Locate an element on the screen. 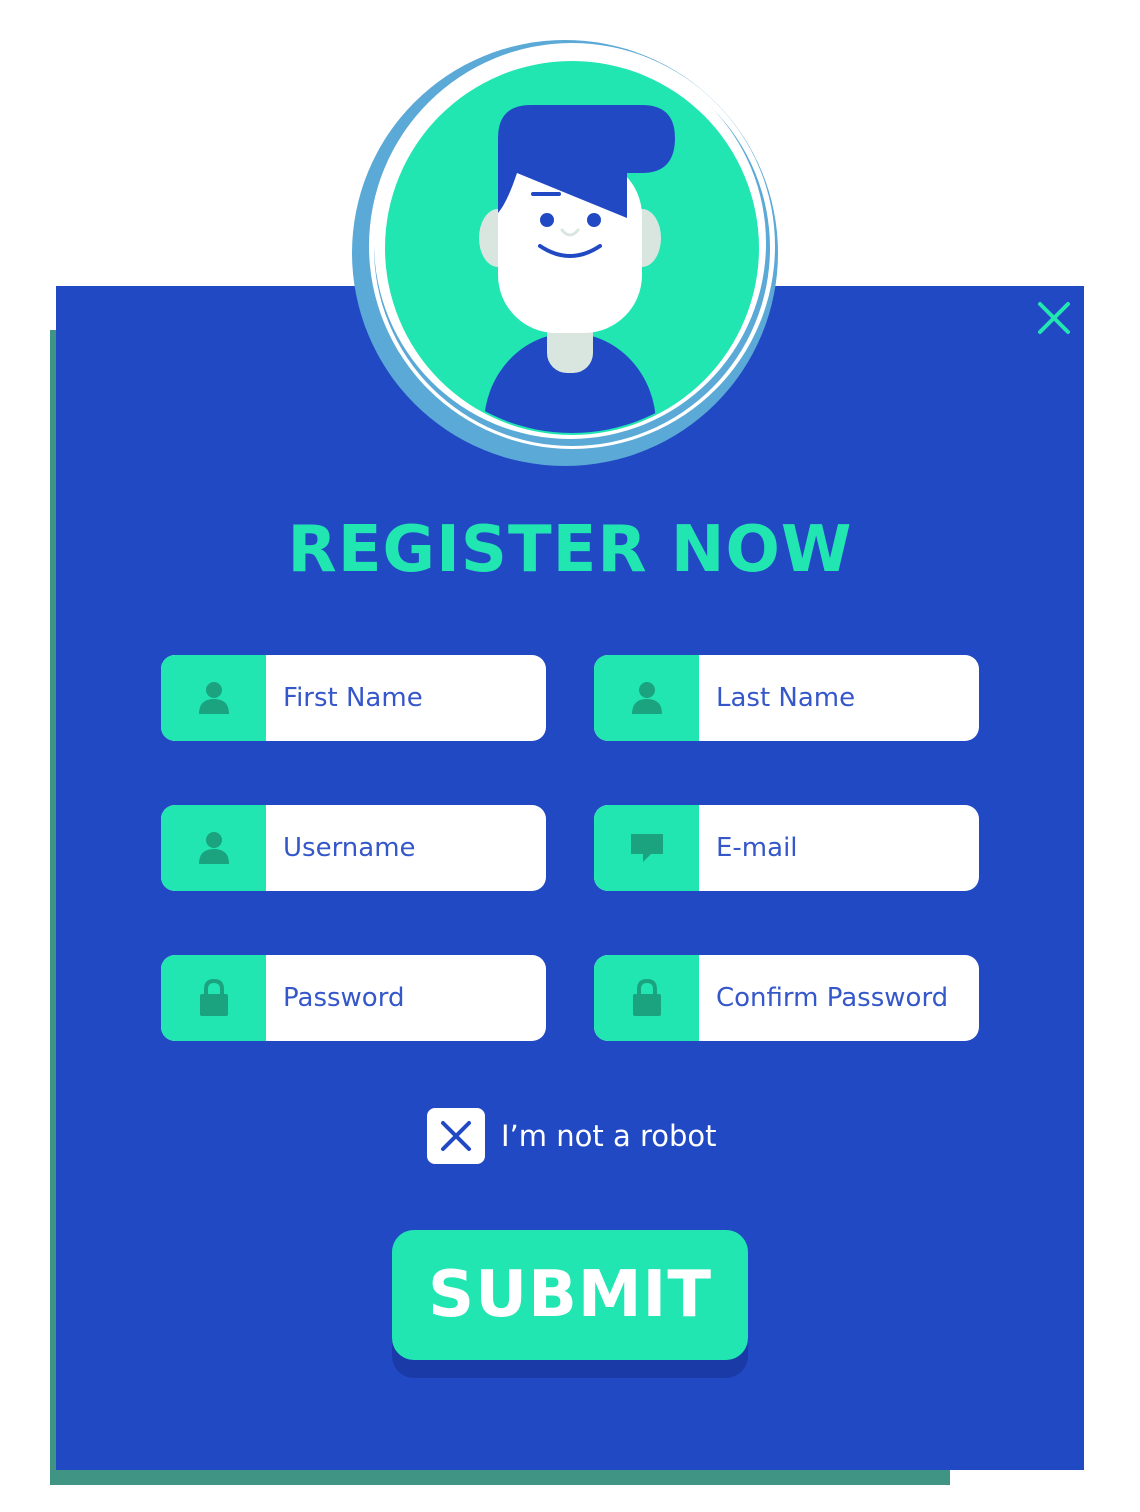 This screenshot has height=1512, width=1140. captcha-row: I’m not a robot is located at coordinates (572, 1136).